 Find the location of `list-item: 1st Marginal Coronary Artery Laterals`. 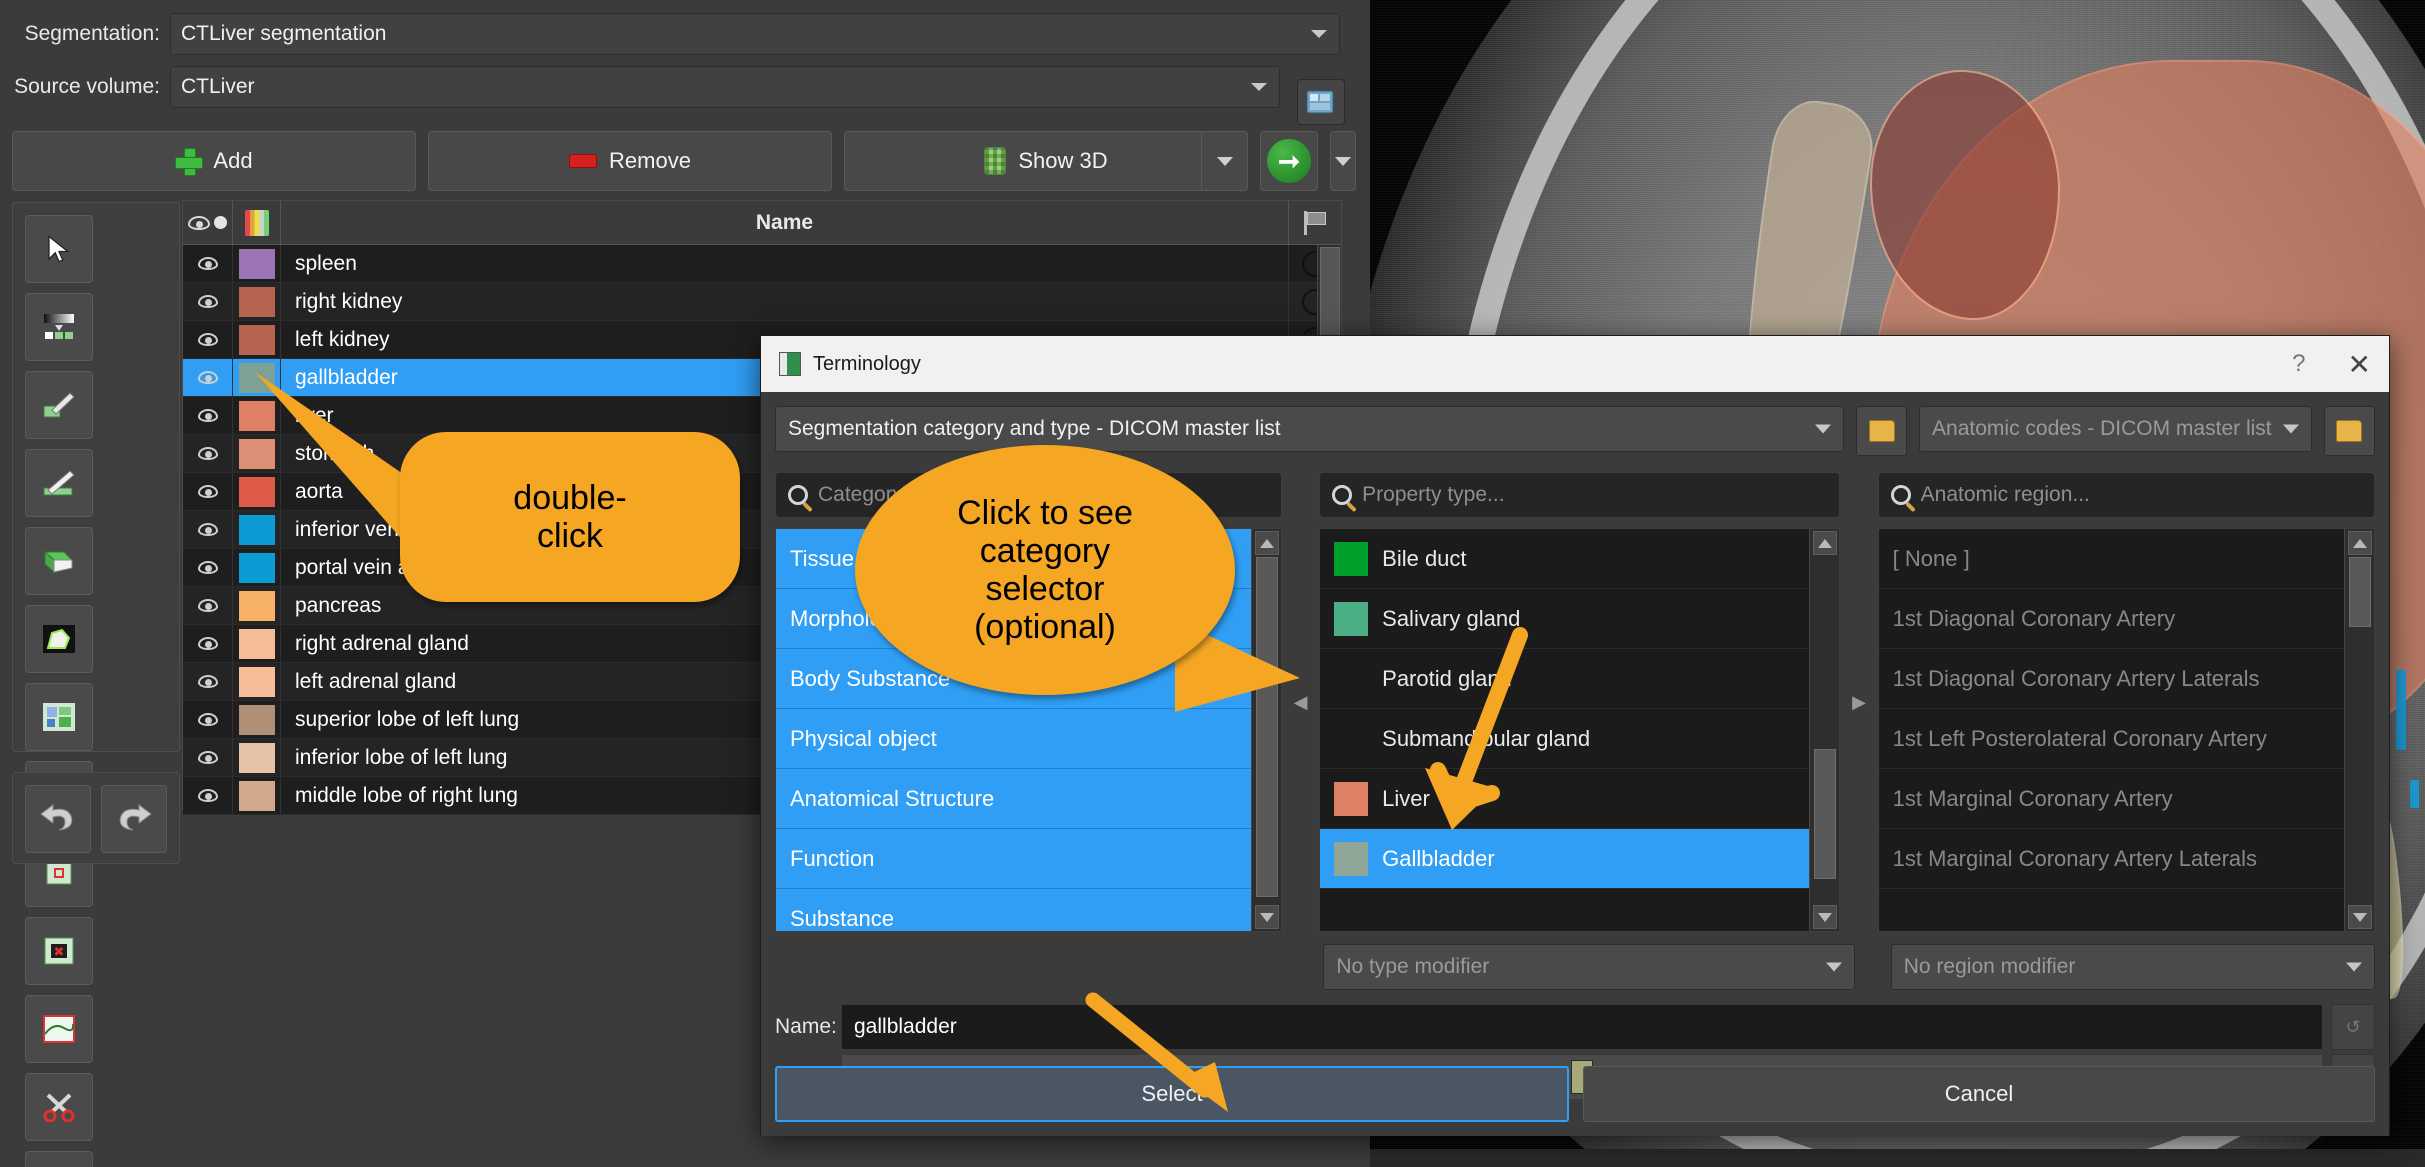

list-item: 1st Marginal Coronary Artery Laterals is located at coordinates (2126, 859).